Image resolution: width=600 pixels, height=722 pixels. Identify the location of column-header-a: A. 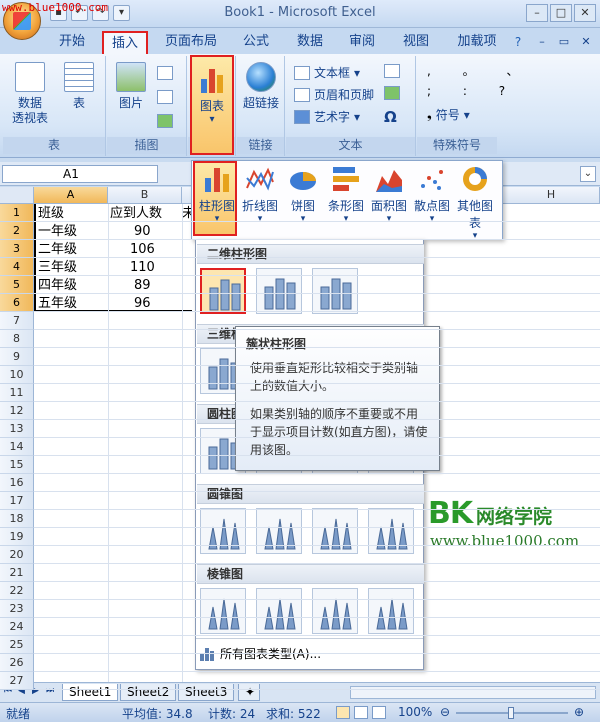
(71, 195).